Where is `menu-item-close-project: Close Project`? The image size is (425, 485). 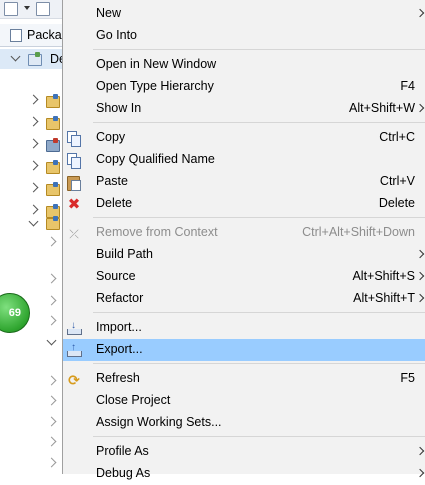
menu-item-close-project: Close Project is located at coordinates (244, 401).